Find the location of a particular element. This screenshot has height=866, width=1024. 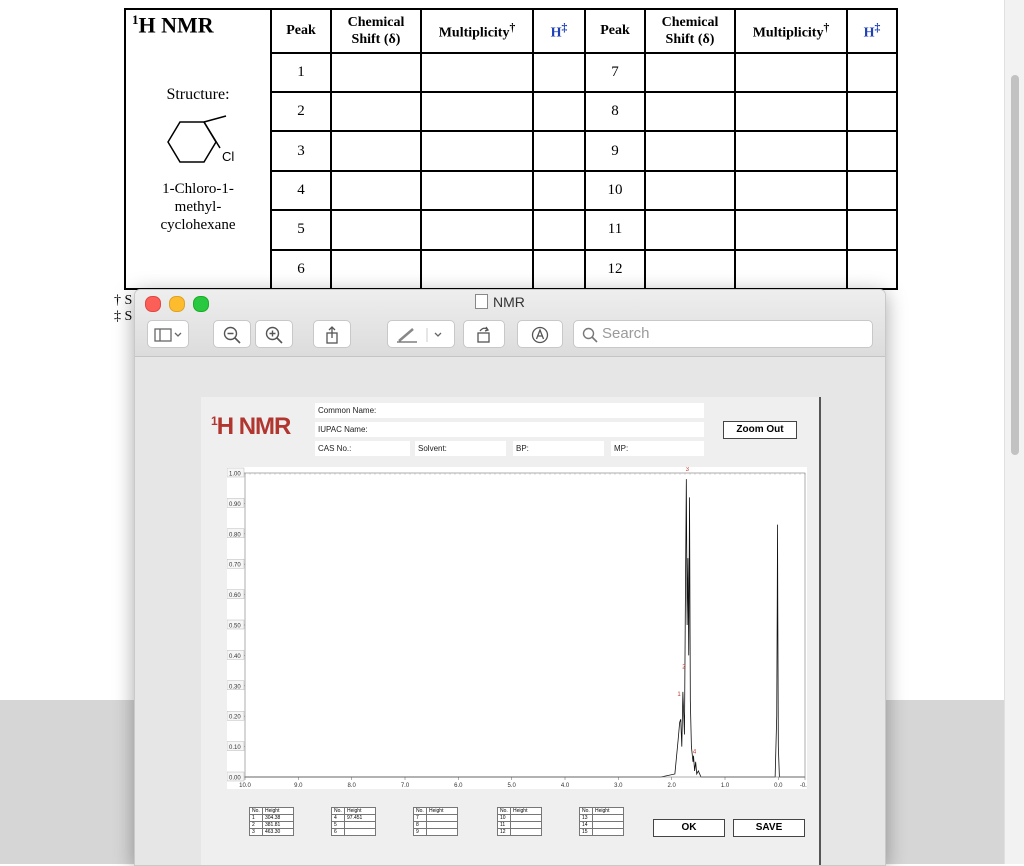

peak-no-cell: 1 is located at coordinates (256, 818).